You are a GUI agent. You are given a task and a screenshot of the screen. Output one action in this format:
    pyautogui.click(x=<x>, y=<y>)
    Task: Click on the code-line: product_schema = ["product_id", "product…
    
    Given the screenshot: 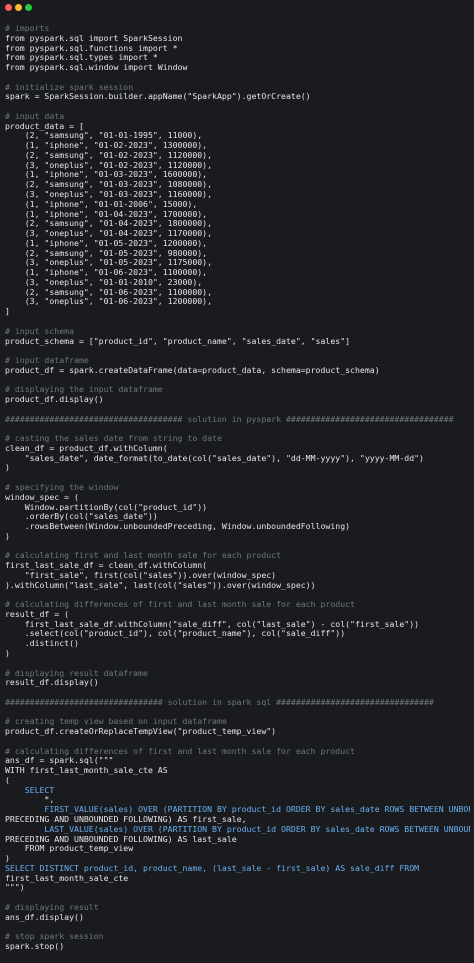 What is the action you would take?
    pyautogui.click(x=178, y=340)
    